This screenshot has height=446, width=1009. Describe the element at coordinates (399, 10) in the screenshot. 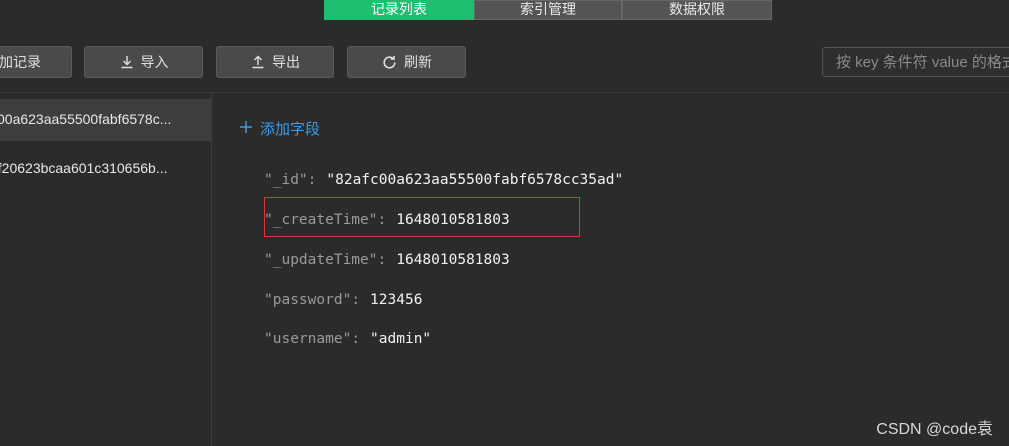

I see `tab-record-list: 记录列表` at that location.